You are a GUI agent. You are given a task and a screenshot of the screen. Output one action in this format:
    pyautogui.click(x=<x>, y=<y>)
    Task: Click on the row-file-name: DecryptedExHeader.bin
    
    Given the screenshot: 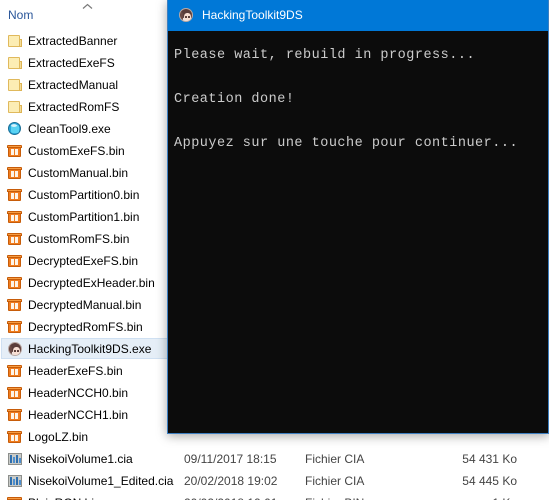 What is the action you would take?
    pyautogui.click(x=91, y=283)
    